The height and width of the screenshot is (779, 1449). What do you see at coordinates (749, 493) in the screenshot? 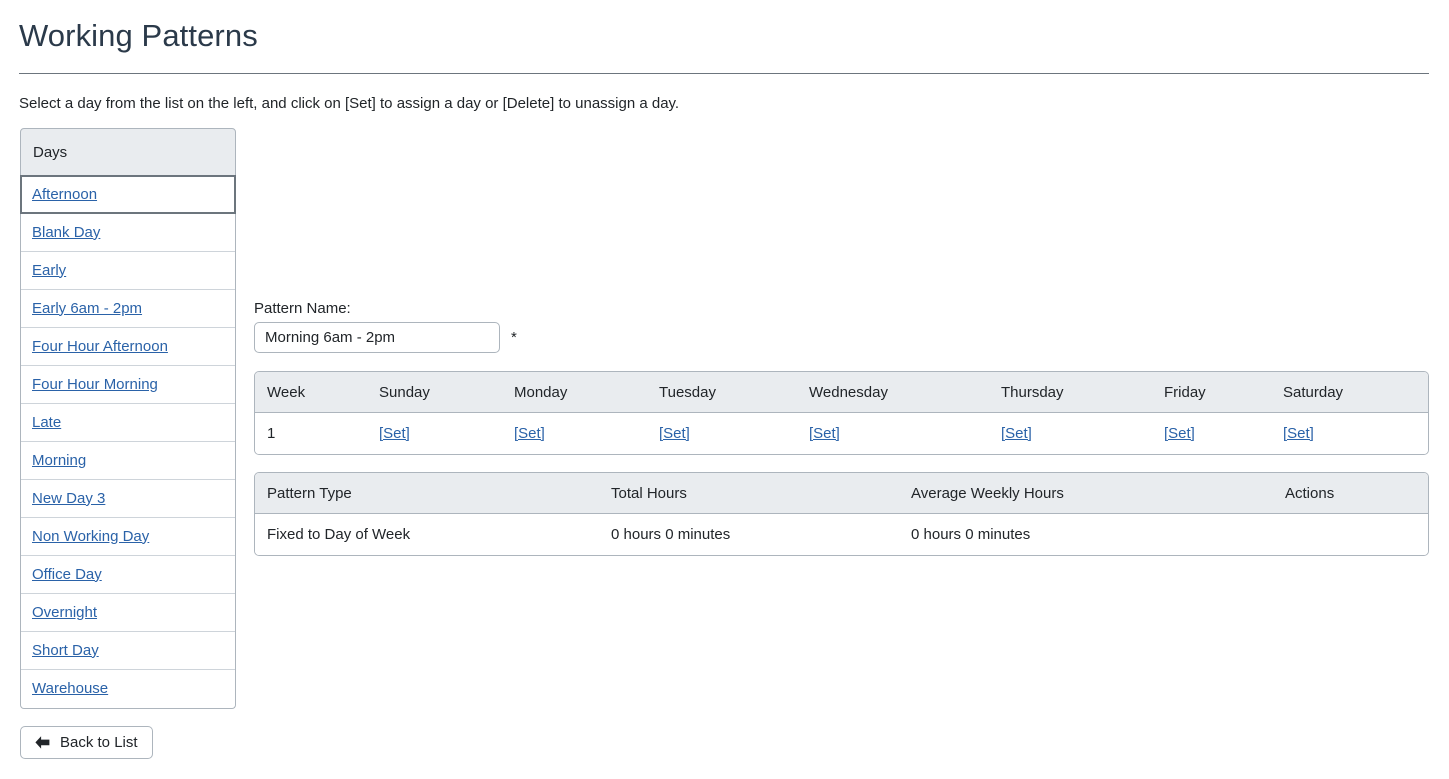
I see `column-header-total-hours: Total Hours` at bounding box center [749, 493].